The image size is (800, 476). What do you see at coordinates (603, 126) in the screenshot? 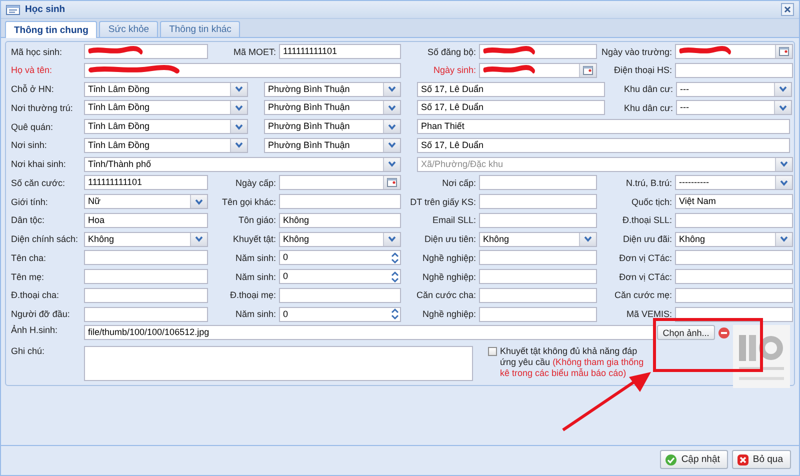
I see `text-field: Phan Thiết` at bounding box center [603, 126].